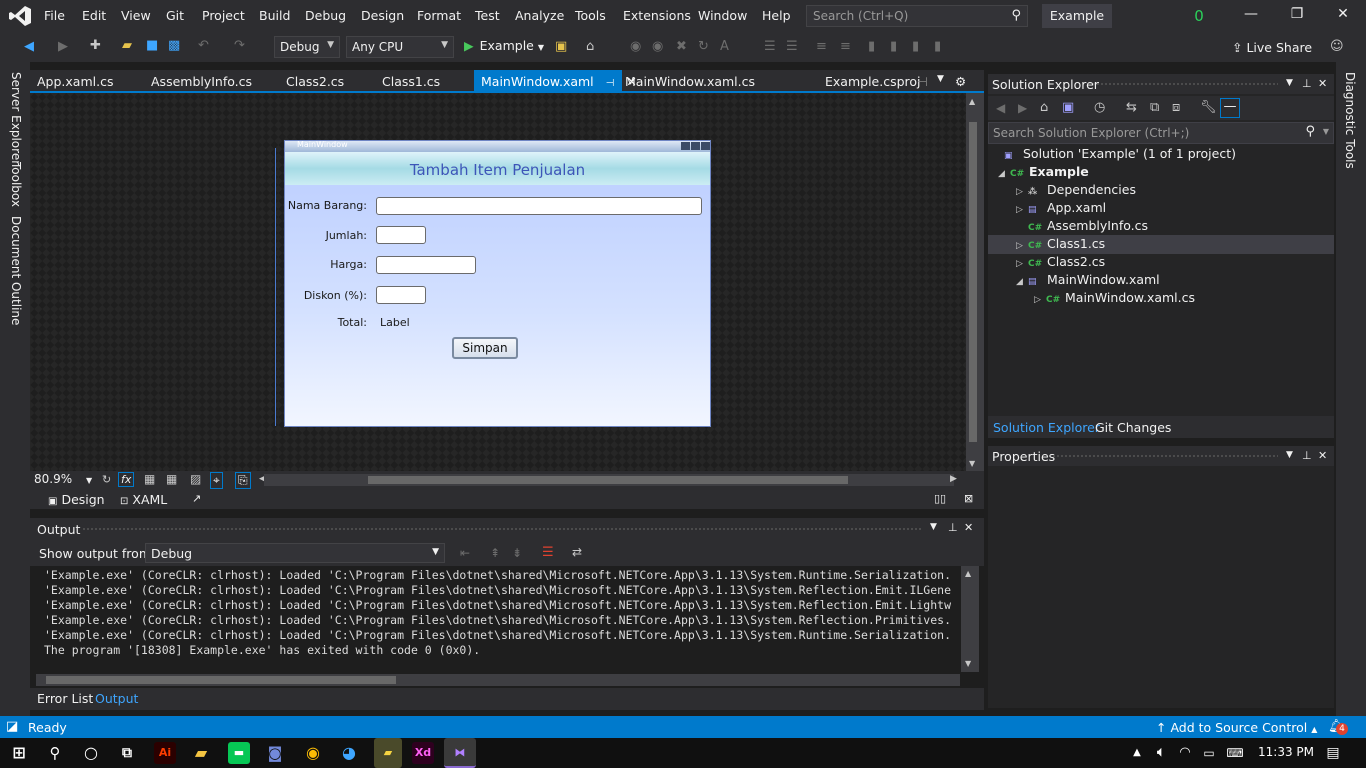 The image size is (1366, 768). What do you see at coordinates (295, 553) in the screenshot?
I see `show-output-from-dropdown: Debug ▼` at bounding box center [295, 553].